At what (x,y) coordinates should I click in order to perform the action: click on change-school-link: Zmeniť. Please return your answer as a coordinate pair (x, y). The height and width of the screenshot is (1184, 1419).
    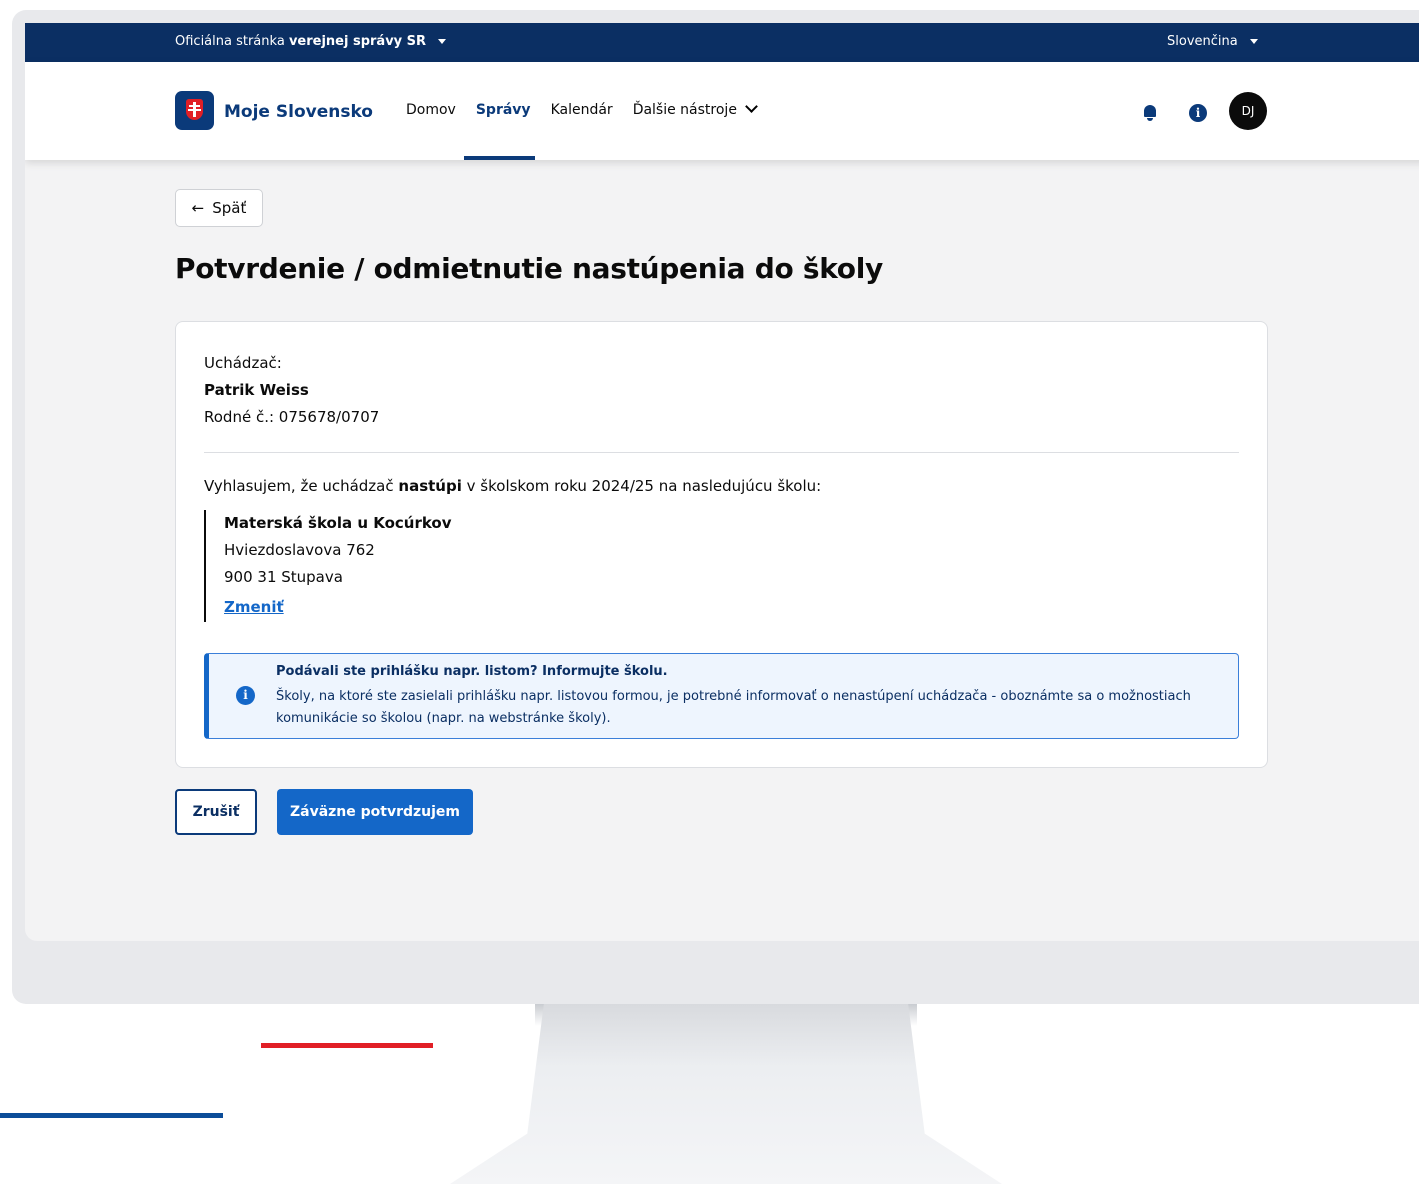
    Looking at the image, I should click on (254, 607).